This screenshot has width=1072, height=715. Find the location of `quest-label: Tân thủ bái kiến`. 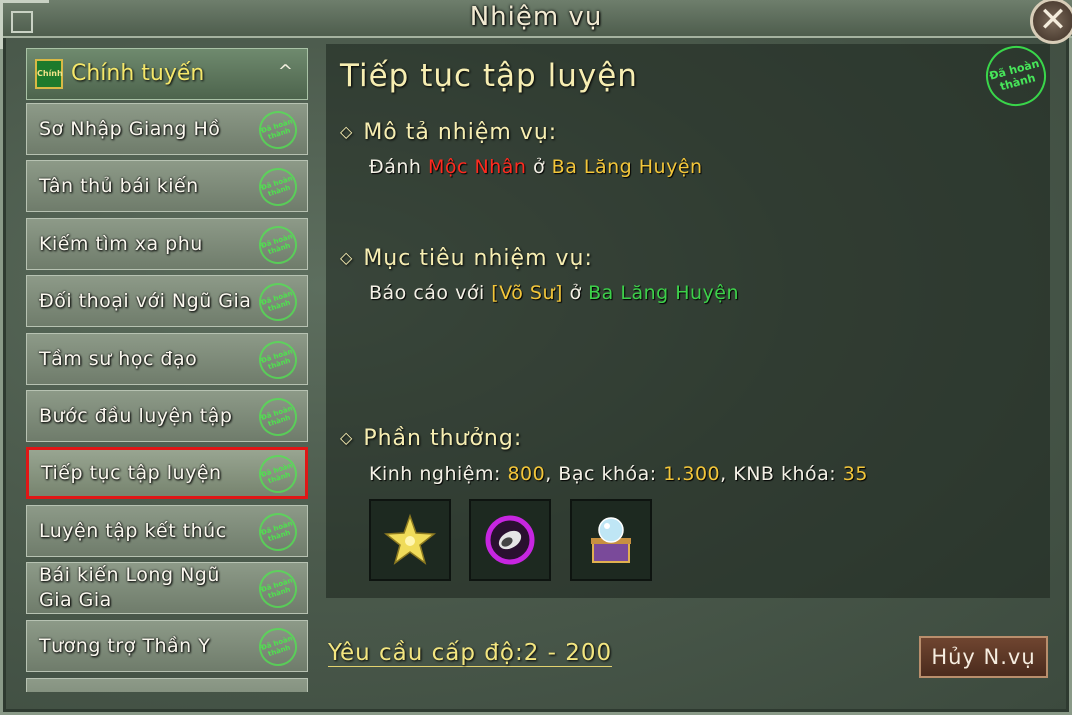

quest-label: Tân thủ bái kiến is located at coordinates (119, 185).